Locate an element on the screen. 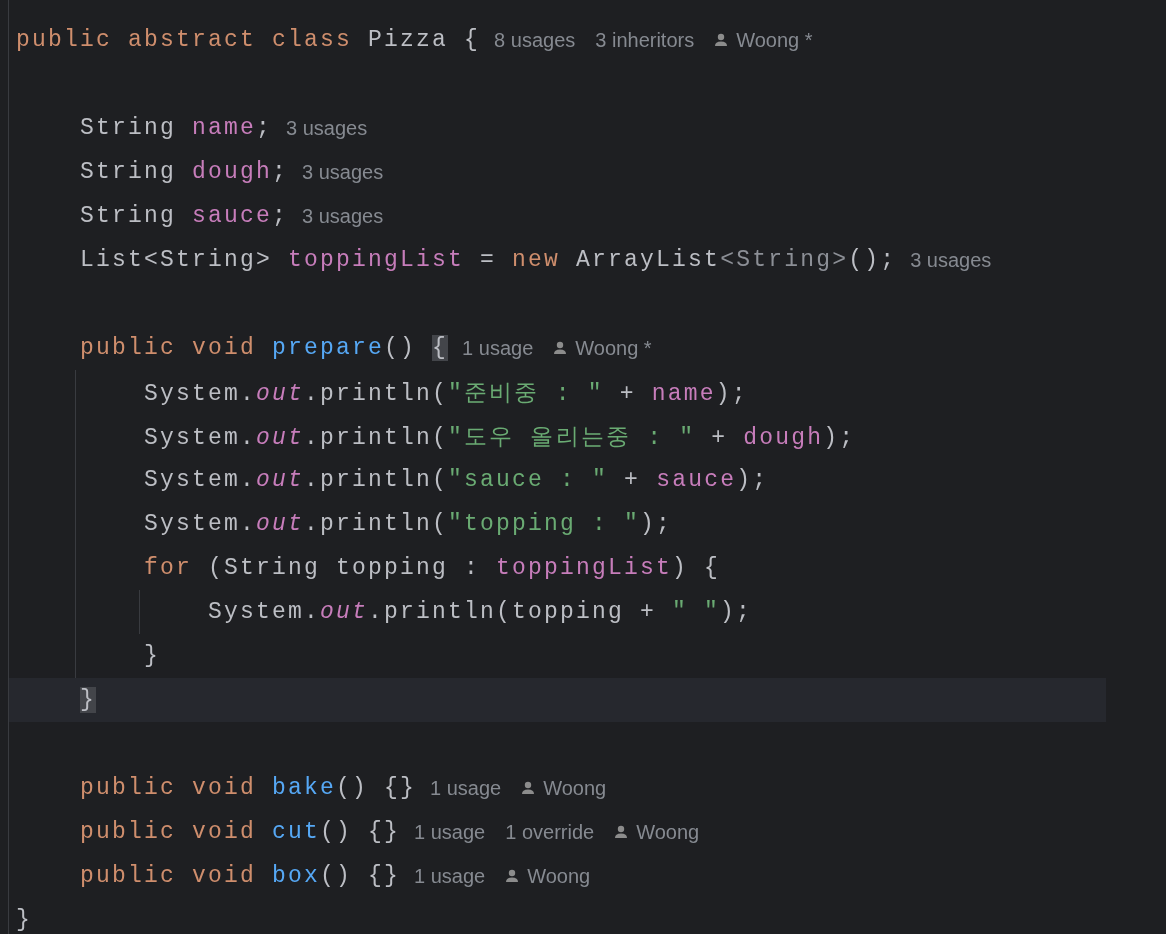  code-line: public void box() {} is located at coordinates (240, 876).